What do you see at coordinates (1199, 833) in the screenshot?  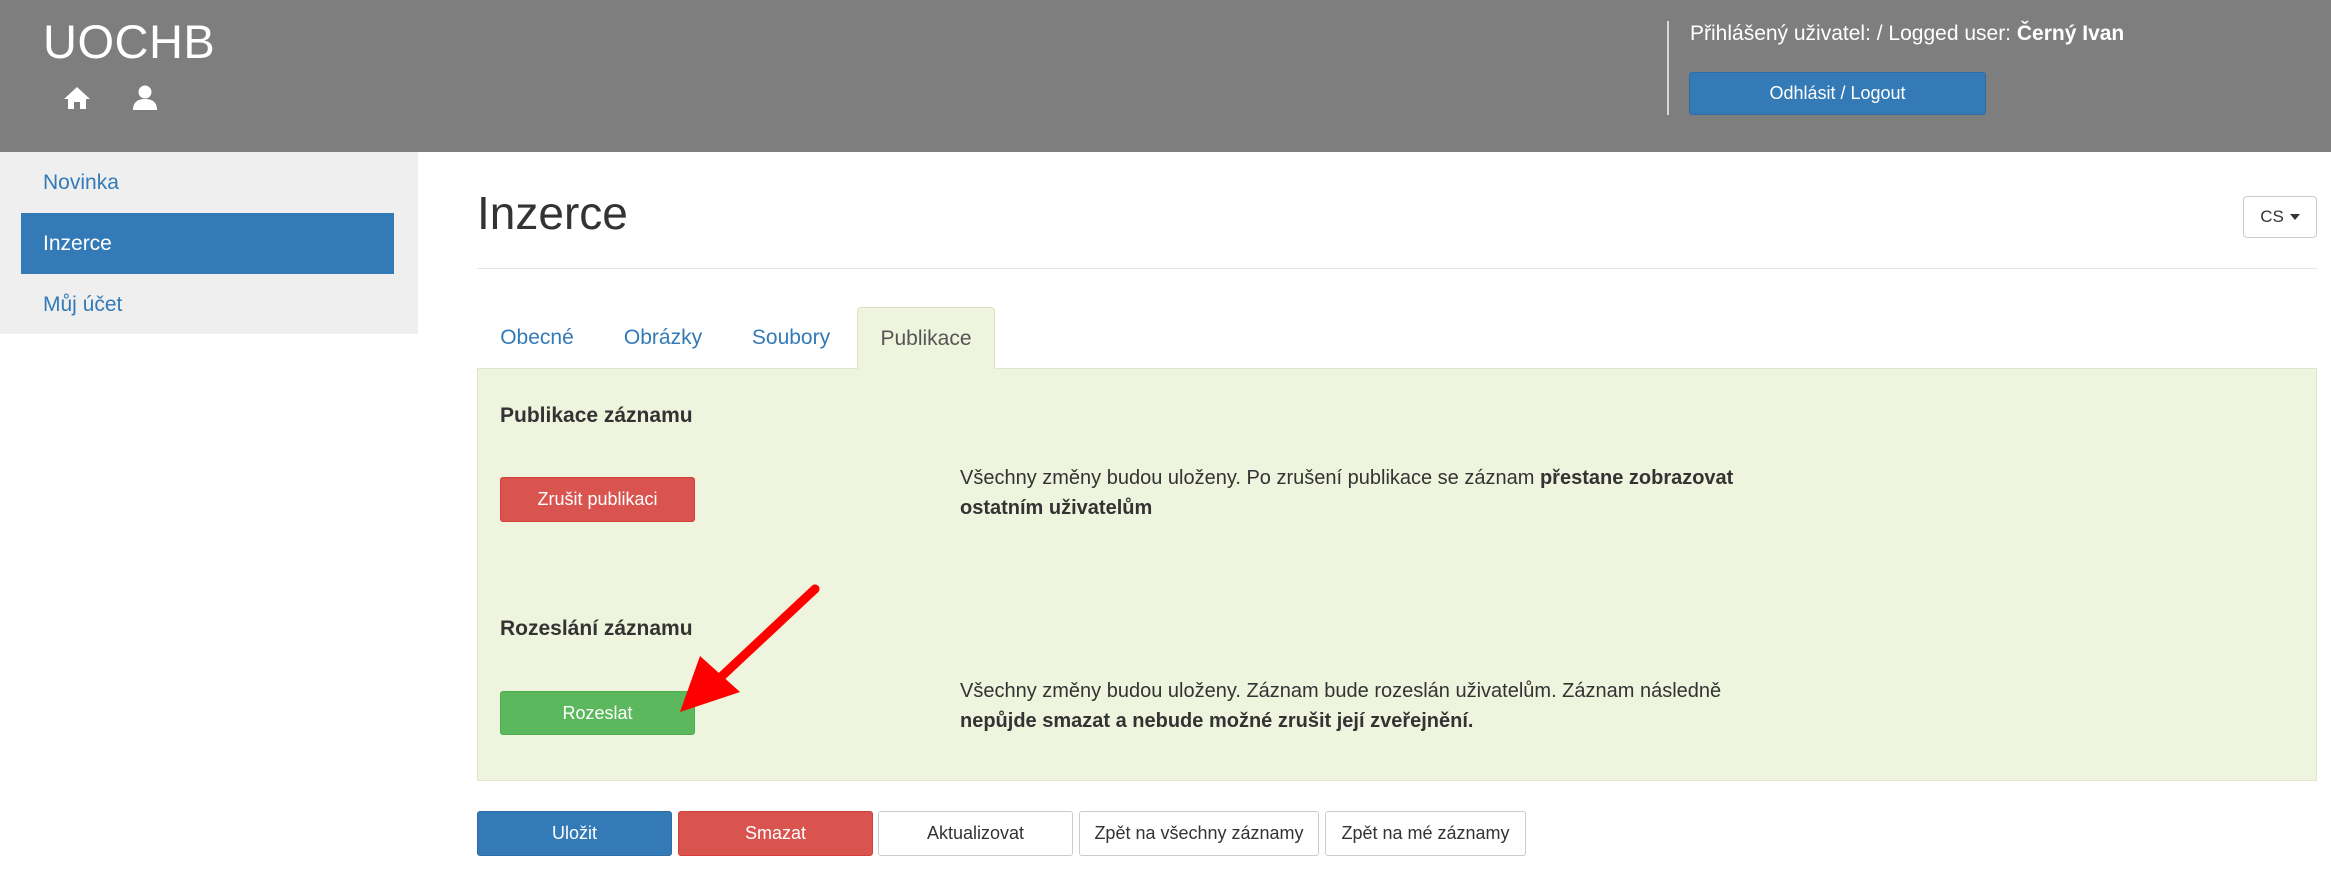 I see `back-to-all-records-button: Zpět na všechny záznamy` at bounding box center [1199, 833].